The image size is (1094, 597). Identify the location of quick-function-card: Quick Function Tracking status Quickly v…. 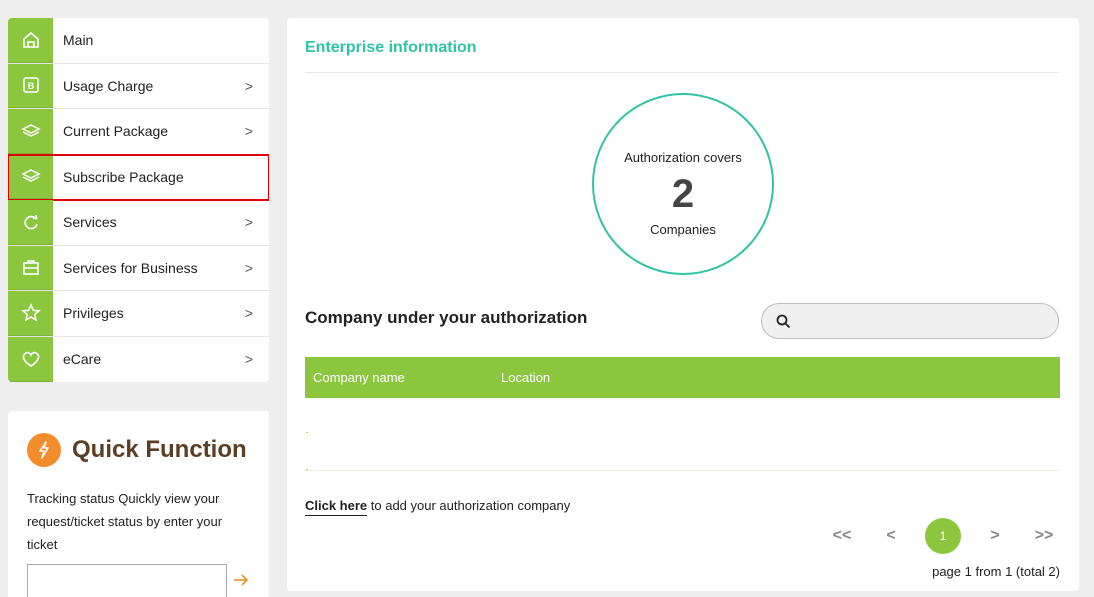
(138, 504).